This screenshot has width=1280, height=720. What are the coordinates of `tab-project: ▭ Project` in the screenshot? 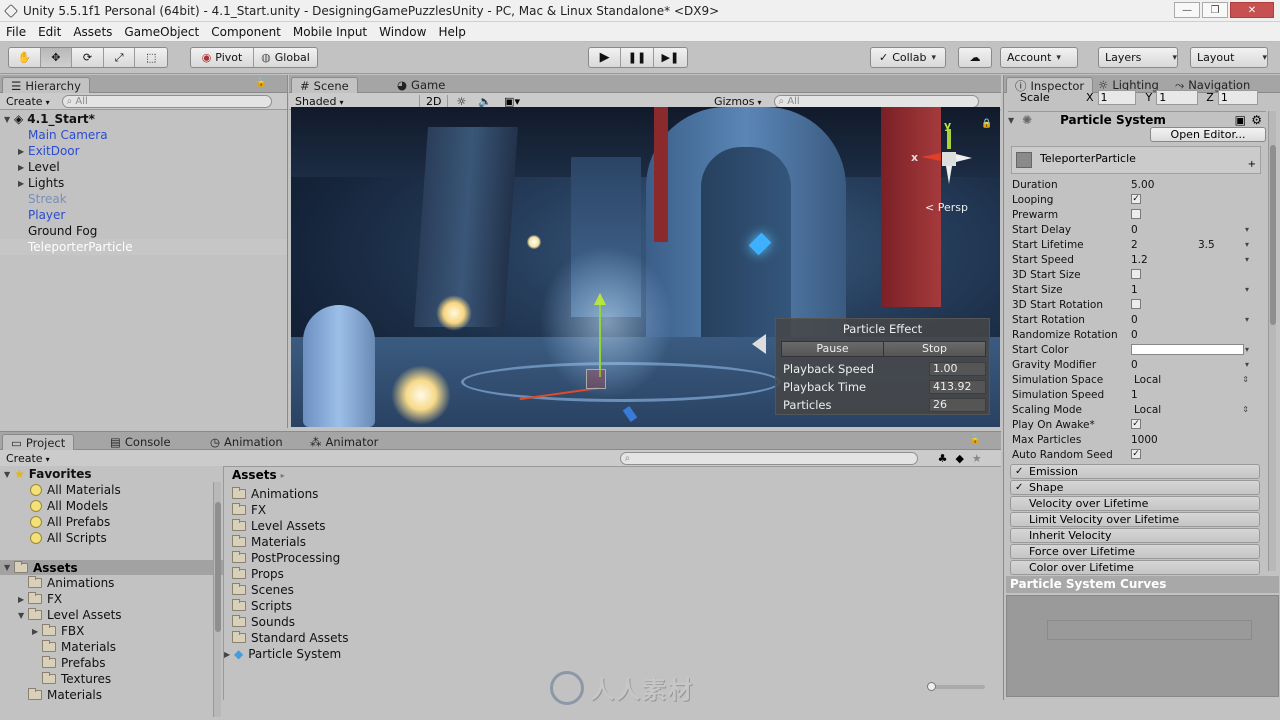 It's located at (38, 442).